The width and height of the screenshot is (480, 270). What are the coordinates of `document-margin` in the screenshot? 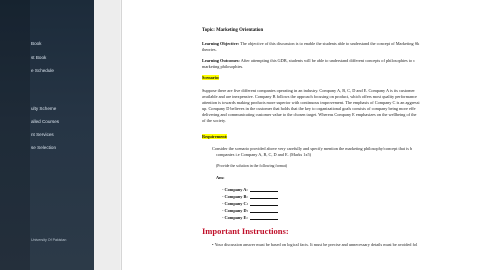 It's located at (107, 135).